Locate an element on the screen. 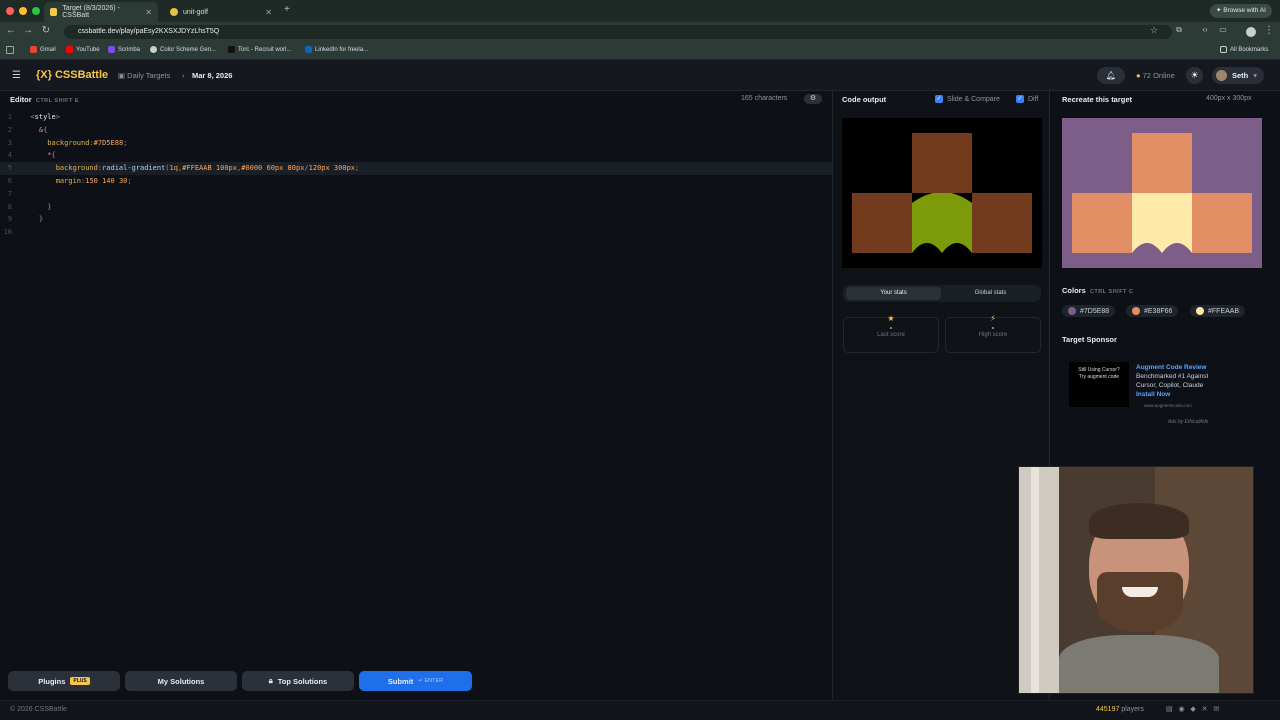  slide-compare-toggle: ✓ Slide & Compare is located at coordinates (967, 99).